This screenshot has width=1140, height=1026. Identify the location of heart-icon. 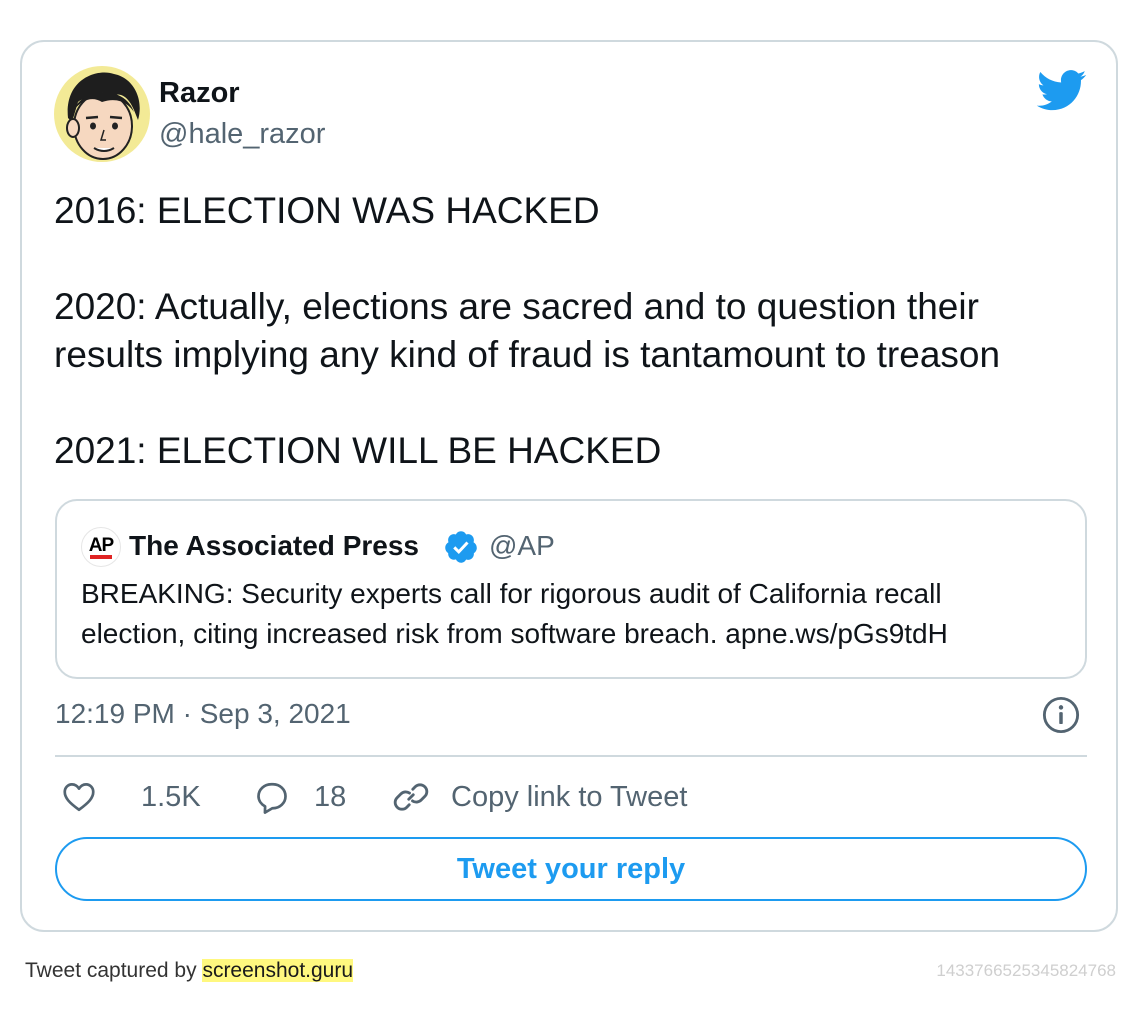
(79, 797).